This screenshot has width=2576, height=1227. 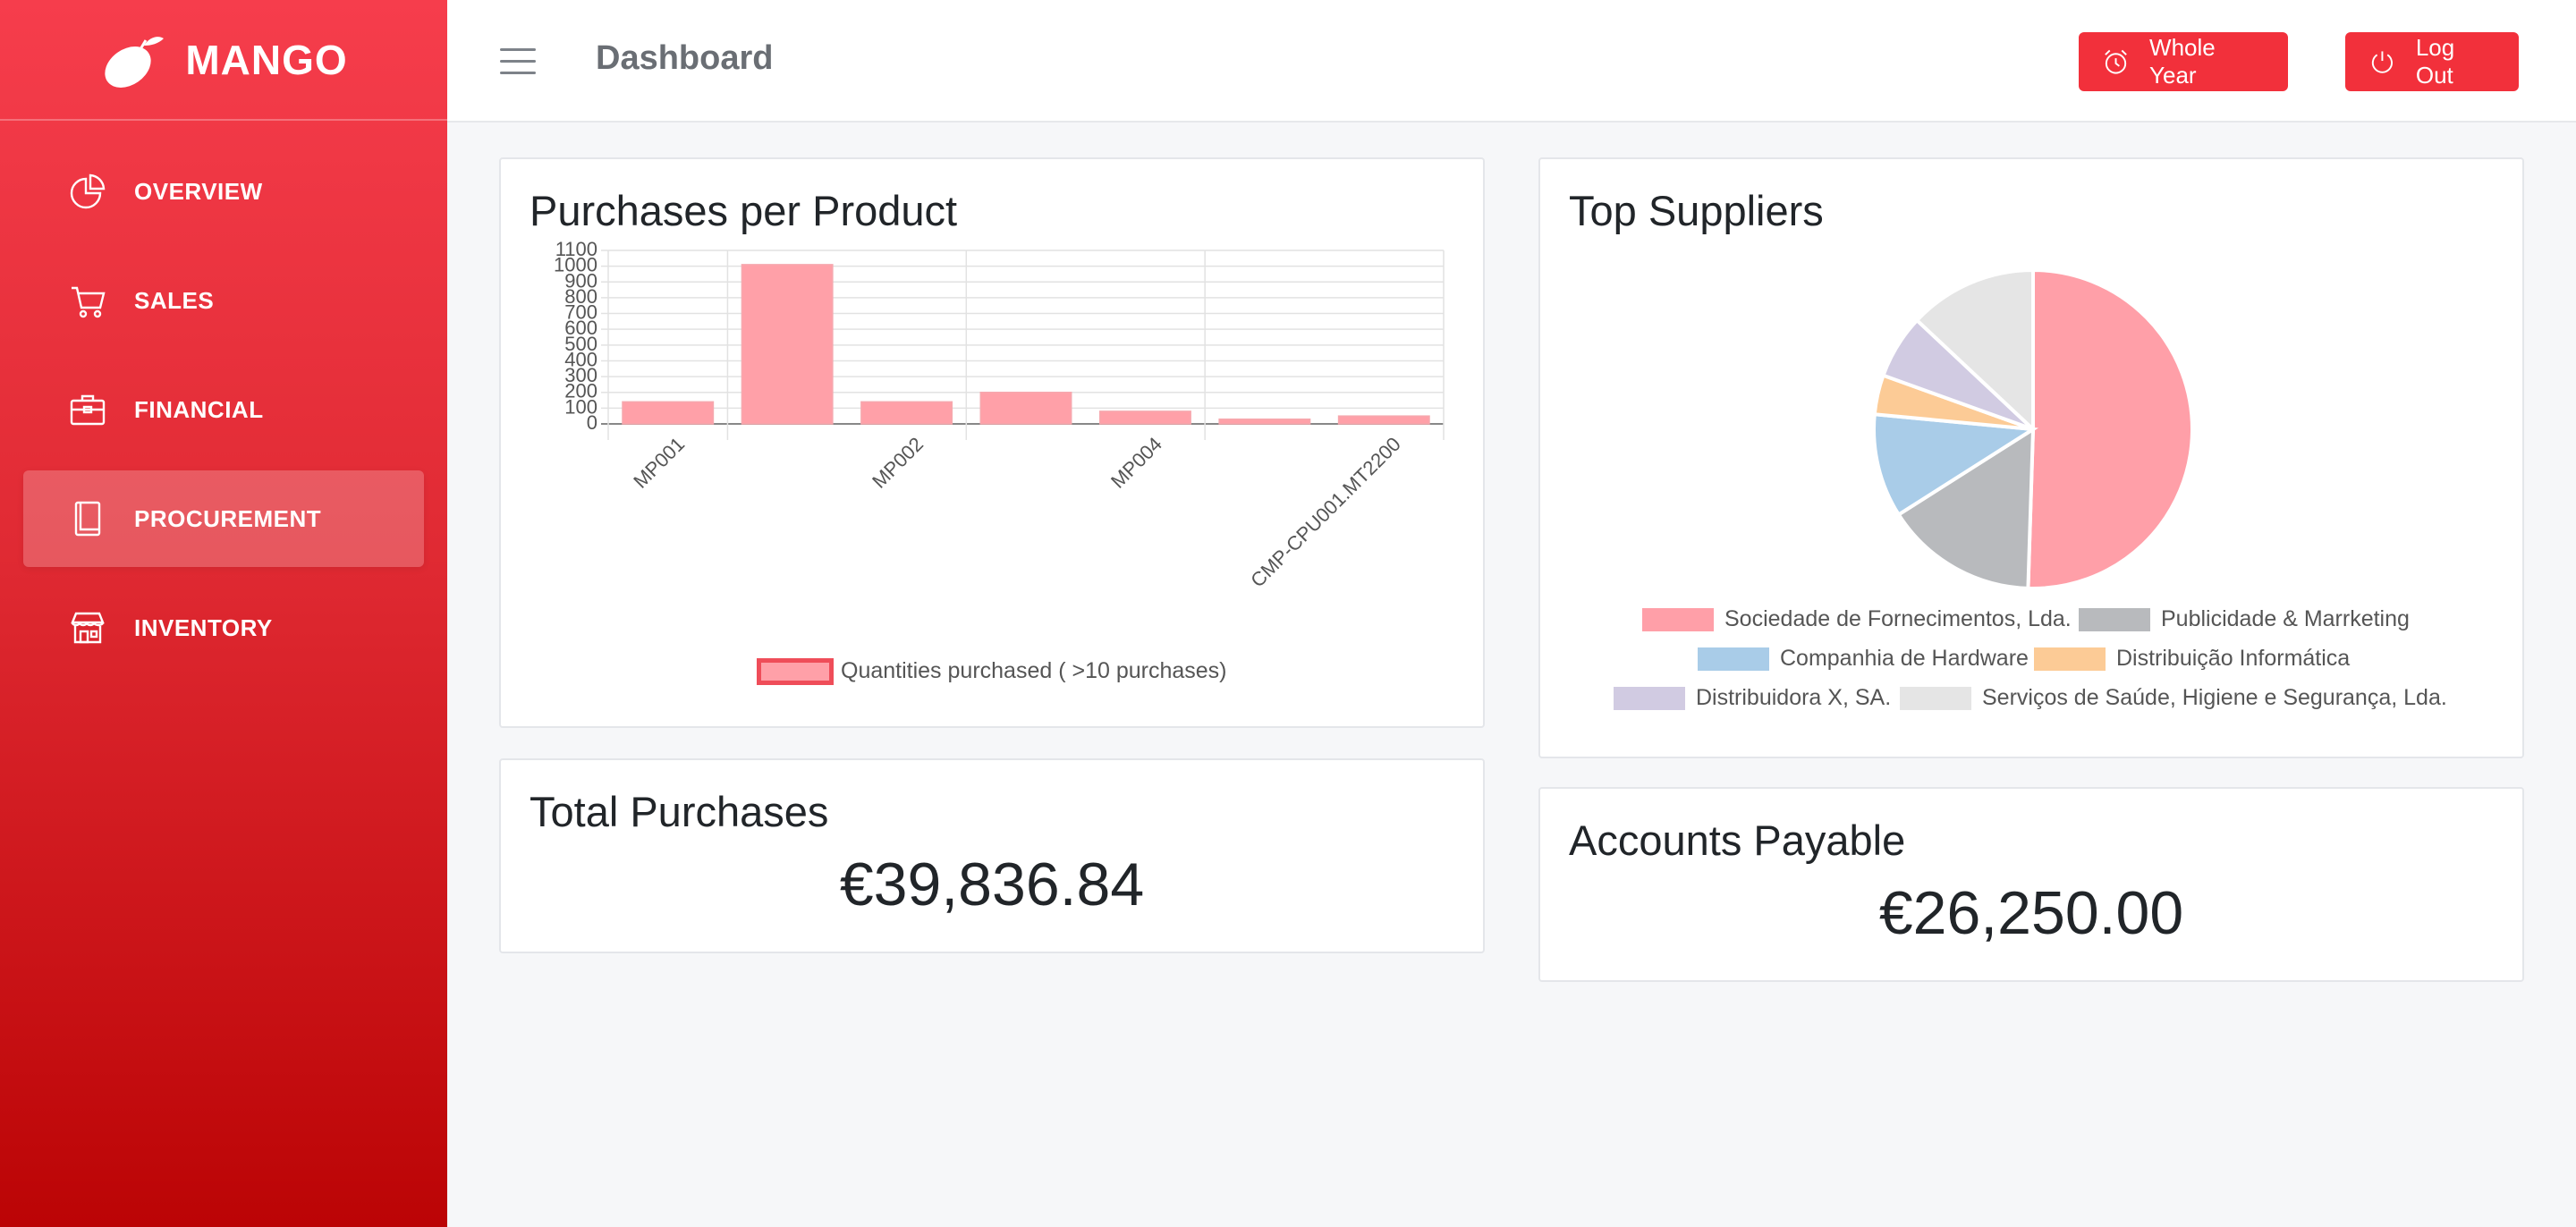 What do you see at coordinates (228, 518) in the screenshot?
I see `sidebar-item-label: PROCUREMENT` at bounding box center [228, 518].